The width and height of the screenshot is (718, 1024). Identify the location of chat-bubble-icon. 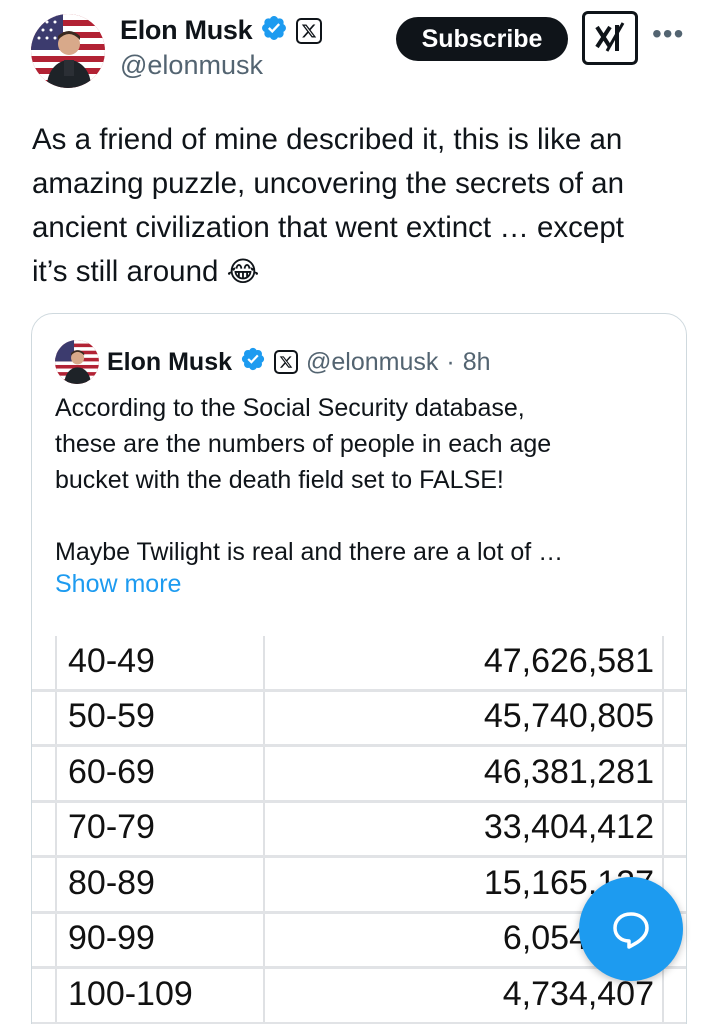
(631, 930).